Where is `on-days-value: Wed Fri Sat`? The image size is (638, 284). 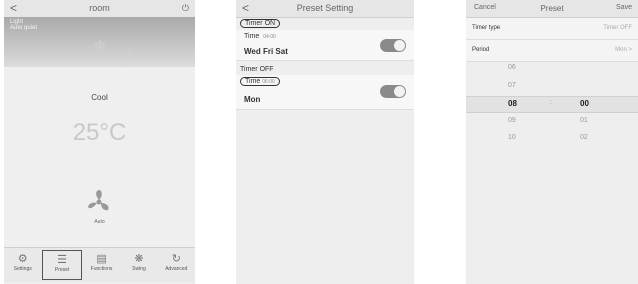 on-days-value: Wed Fri Sat is located at coordinates (266, 51).